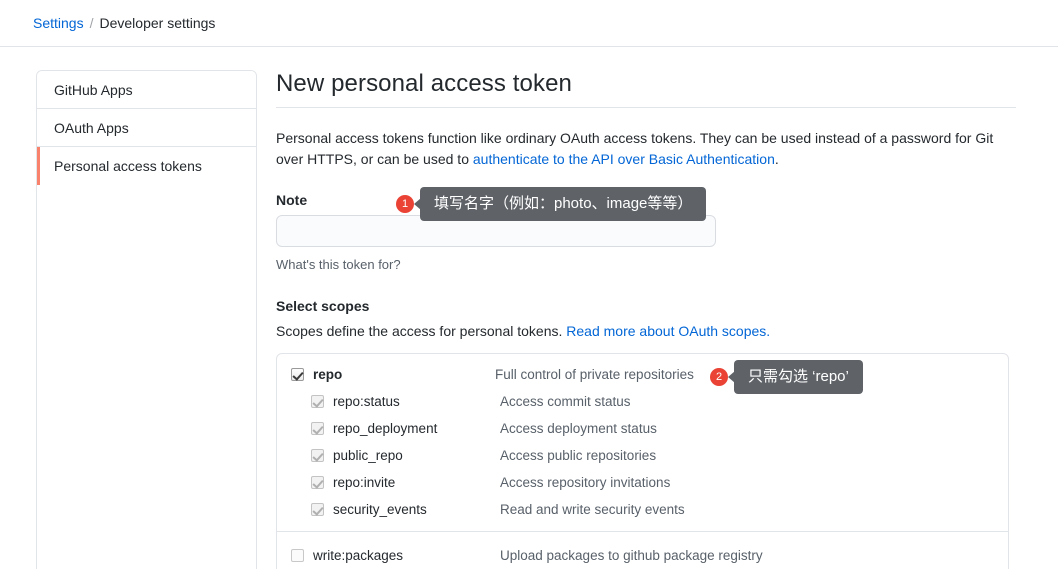  What do you see at coordinates (317, 428) in the screenshot?
I see `checkbox-repo-deployment` at bounding box center [317, 428].